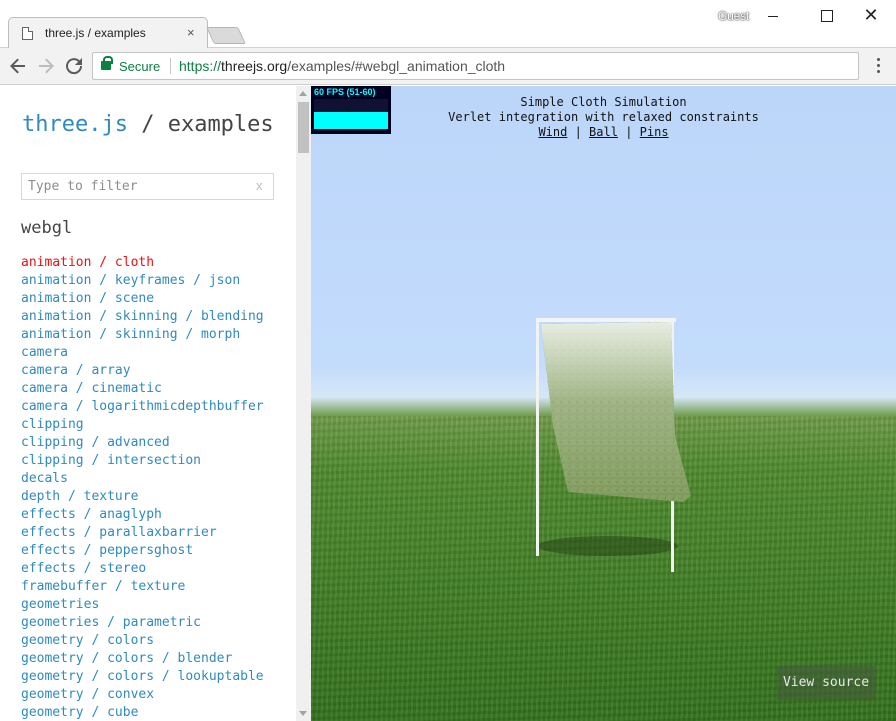 Image resolution: width=896 pixels, height=721 pixels. I want to click on example-link: effects / stereo, so click(142, 569).